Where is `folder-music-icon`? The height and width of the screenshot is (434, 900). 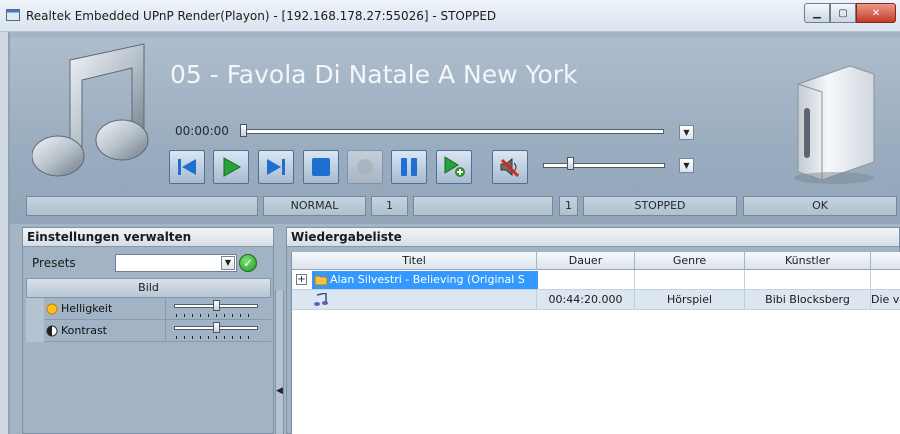 folder-music-icon is located at coordinates (321, 280).